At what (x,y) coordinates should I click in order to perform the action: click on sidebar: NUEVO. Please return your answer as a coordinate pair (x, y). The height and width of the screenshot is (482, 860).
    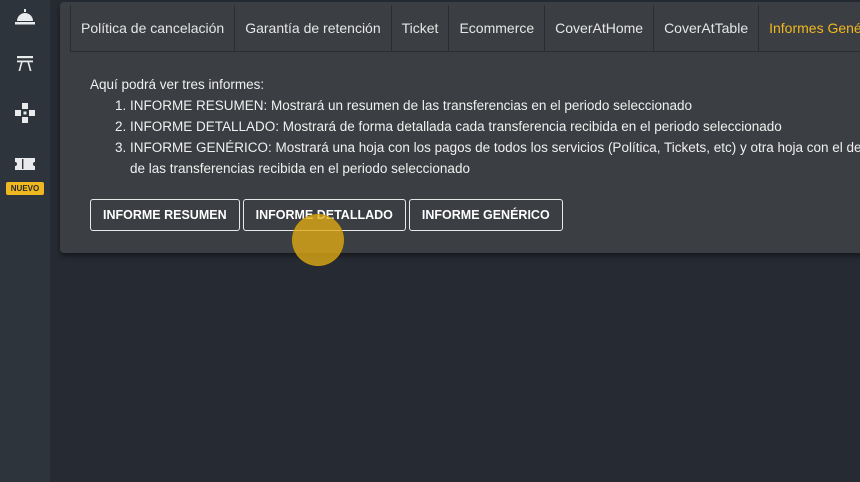
    Looking at the image, I should click on (25, 241).